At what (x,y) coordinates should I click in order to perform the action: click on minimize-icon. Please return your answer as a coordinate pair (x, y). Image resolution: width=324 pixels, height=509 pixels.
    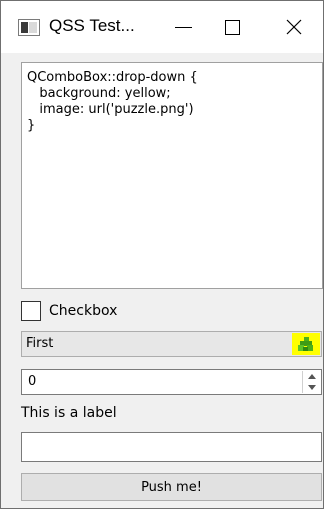
    Looking at the image, I should click on (183, 27).